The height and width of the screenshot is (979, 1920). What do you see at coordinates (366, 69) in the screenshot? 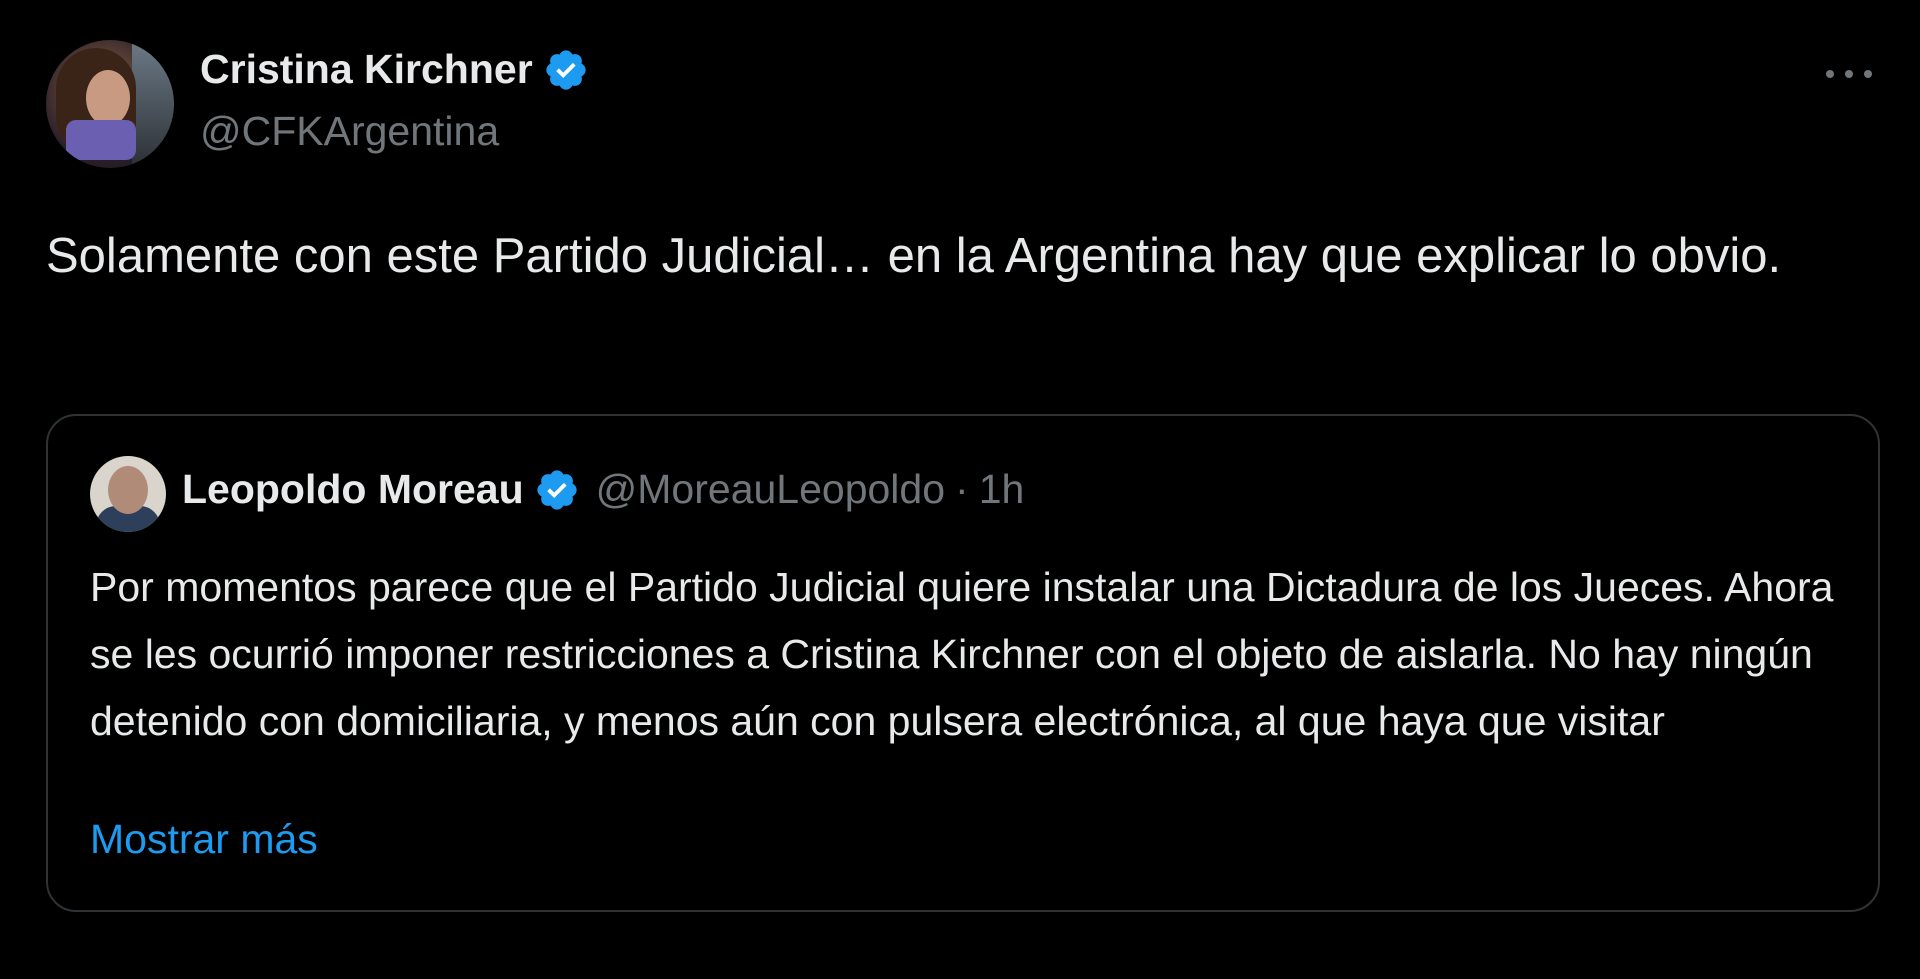
I see `author-display-name: Cristina Kirchner` at bounding box center [366, 69].